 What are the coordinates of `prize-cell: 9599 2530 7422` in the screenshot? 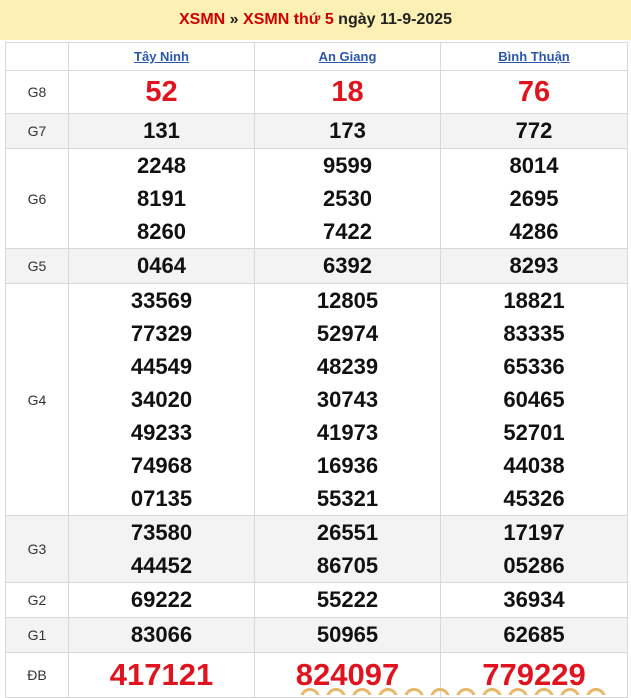 It's located at (347, 198).